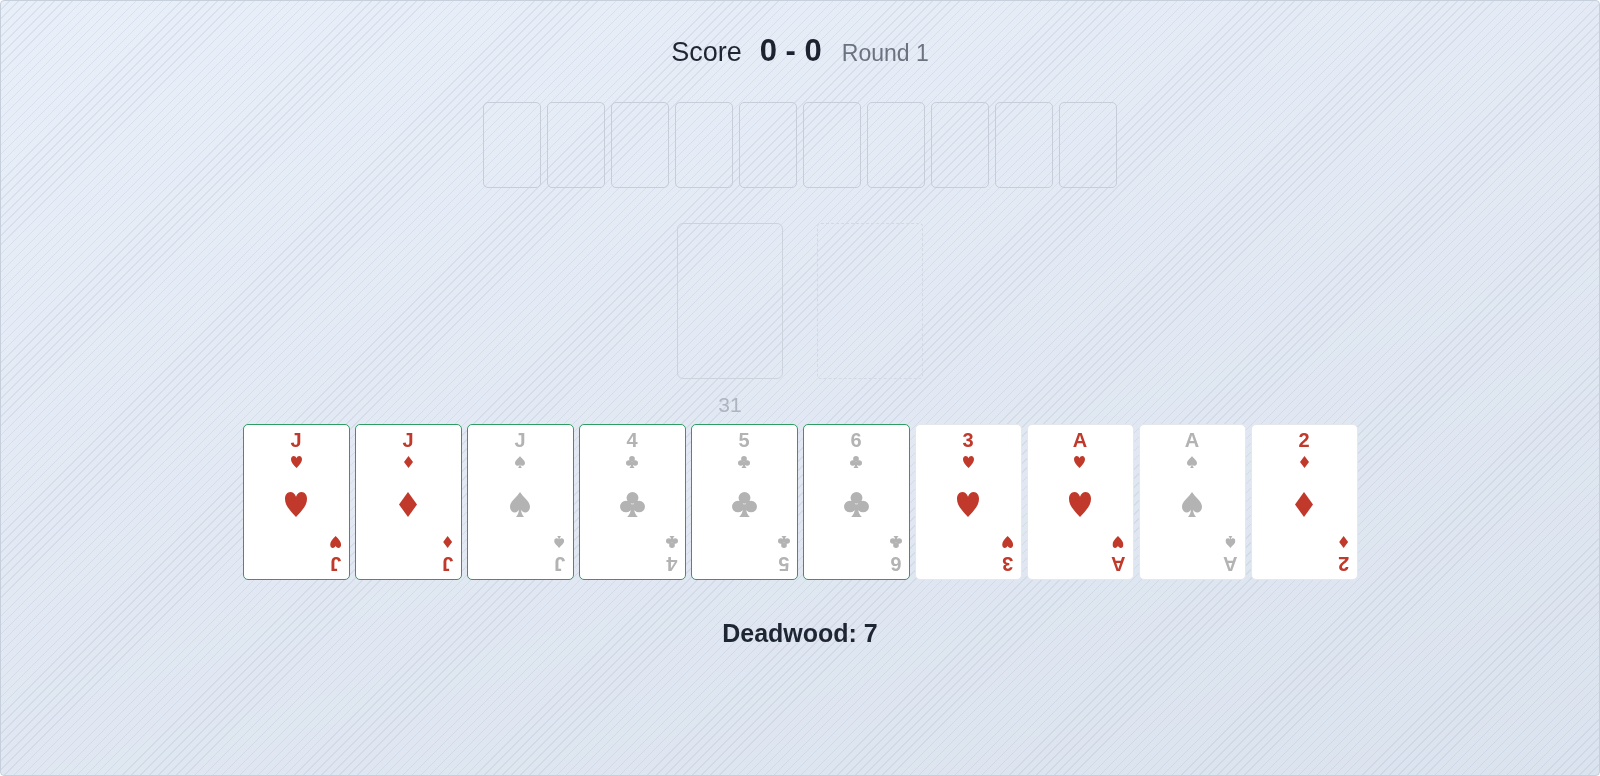  What do you see at coordinates (790, 51) in the screenshot?
I see `score-value: 0 - 0` at bounding box center [790, 51].